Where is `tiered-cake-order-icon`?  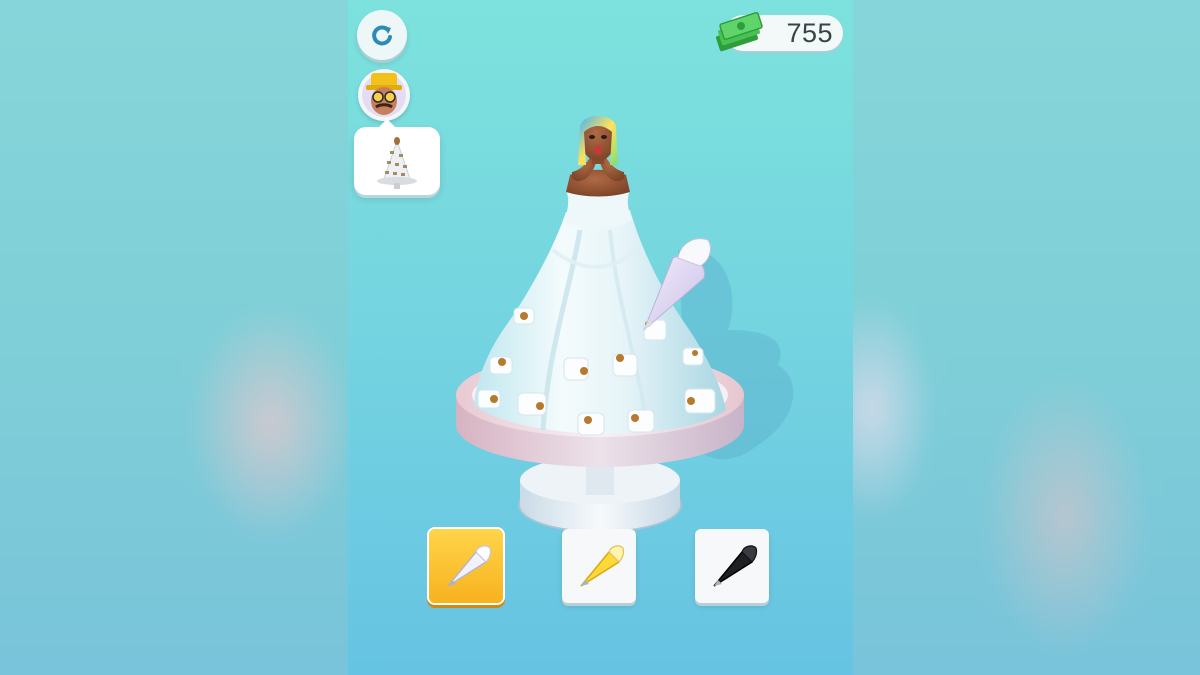 tiered-cake-order-icon is located at coordinates (397, 163).